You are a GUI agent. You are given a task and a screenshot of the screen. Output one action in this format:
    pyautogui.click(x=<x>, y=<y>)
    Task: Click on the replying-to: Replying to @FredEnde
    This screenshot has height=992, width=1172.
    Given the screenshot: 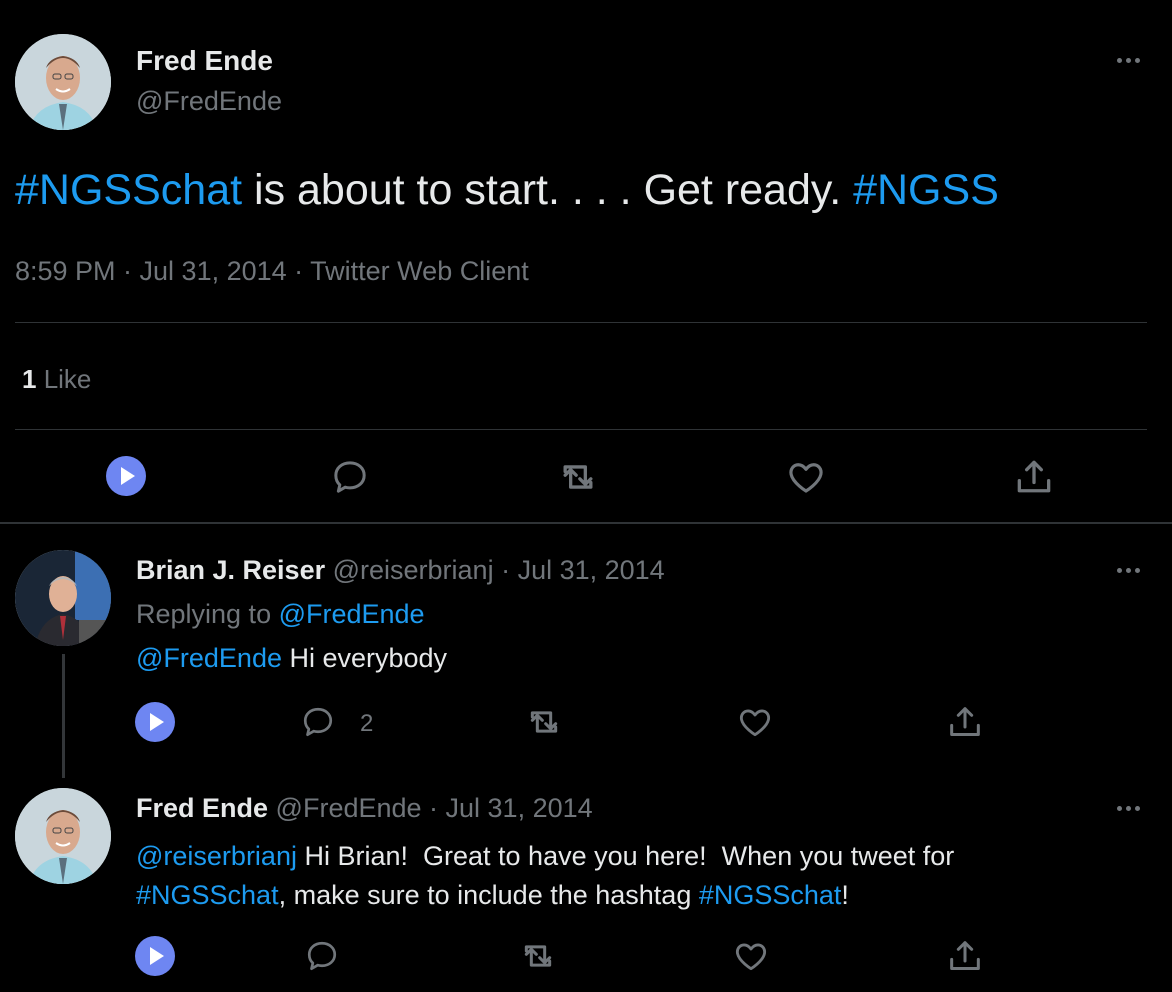 What is the action you would take?
    pyautogui.click(x=280, y=614)
    